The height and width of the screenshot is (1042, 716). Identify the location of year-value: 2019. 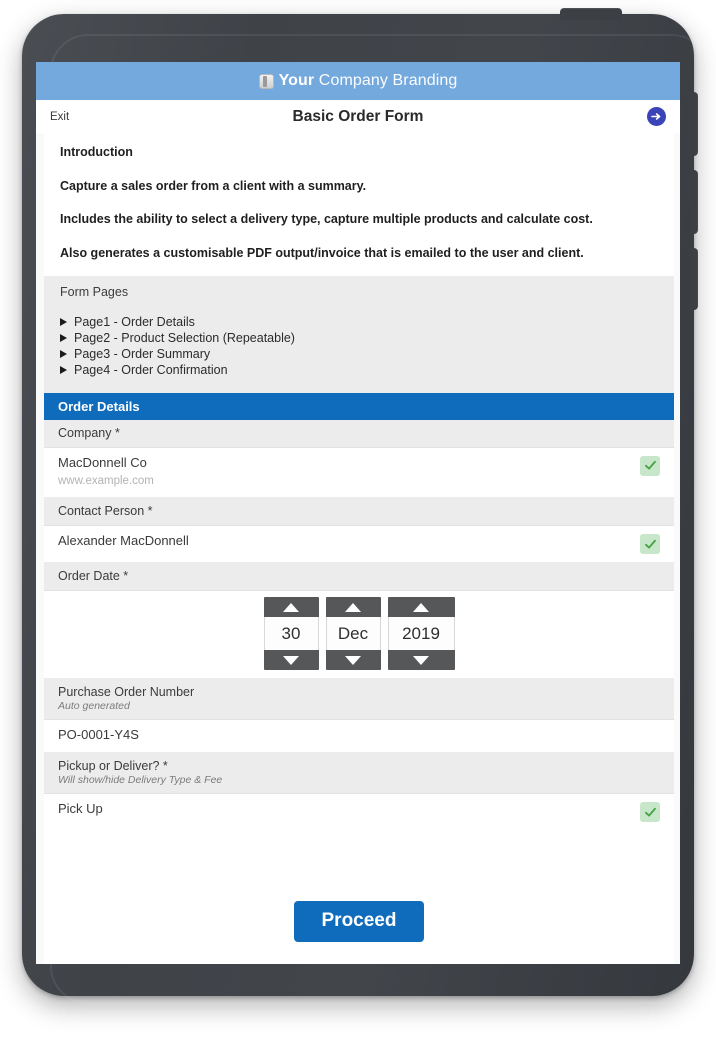
(421, 634).